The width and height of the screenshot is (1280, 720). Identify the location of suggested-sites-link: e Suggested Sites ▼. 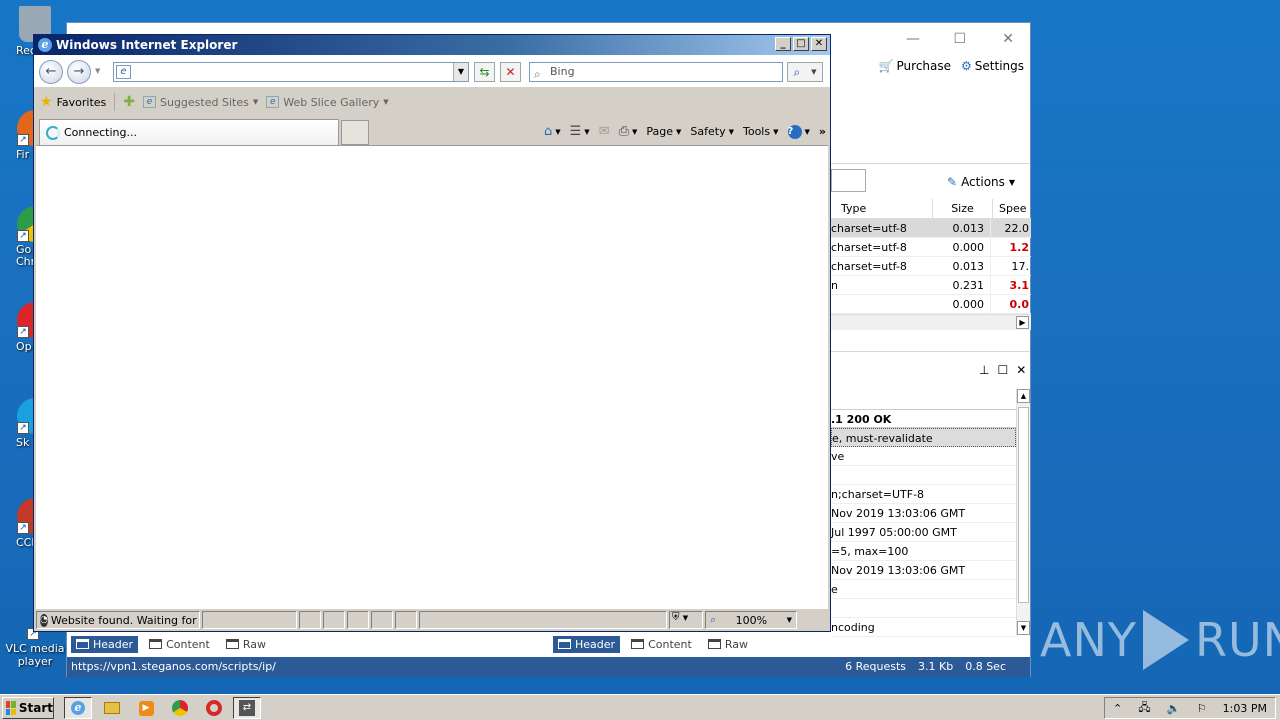
(200, 102).